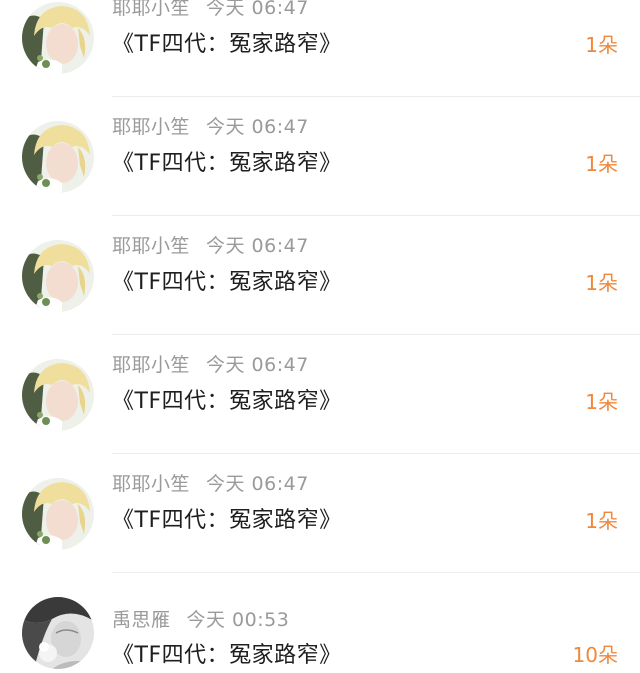 The width and height of the screenshot is (640, 673). Describe the element at coordinates (238, 620) in the screenshot. I see `timestamp: 今天 00:53` at that location.